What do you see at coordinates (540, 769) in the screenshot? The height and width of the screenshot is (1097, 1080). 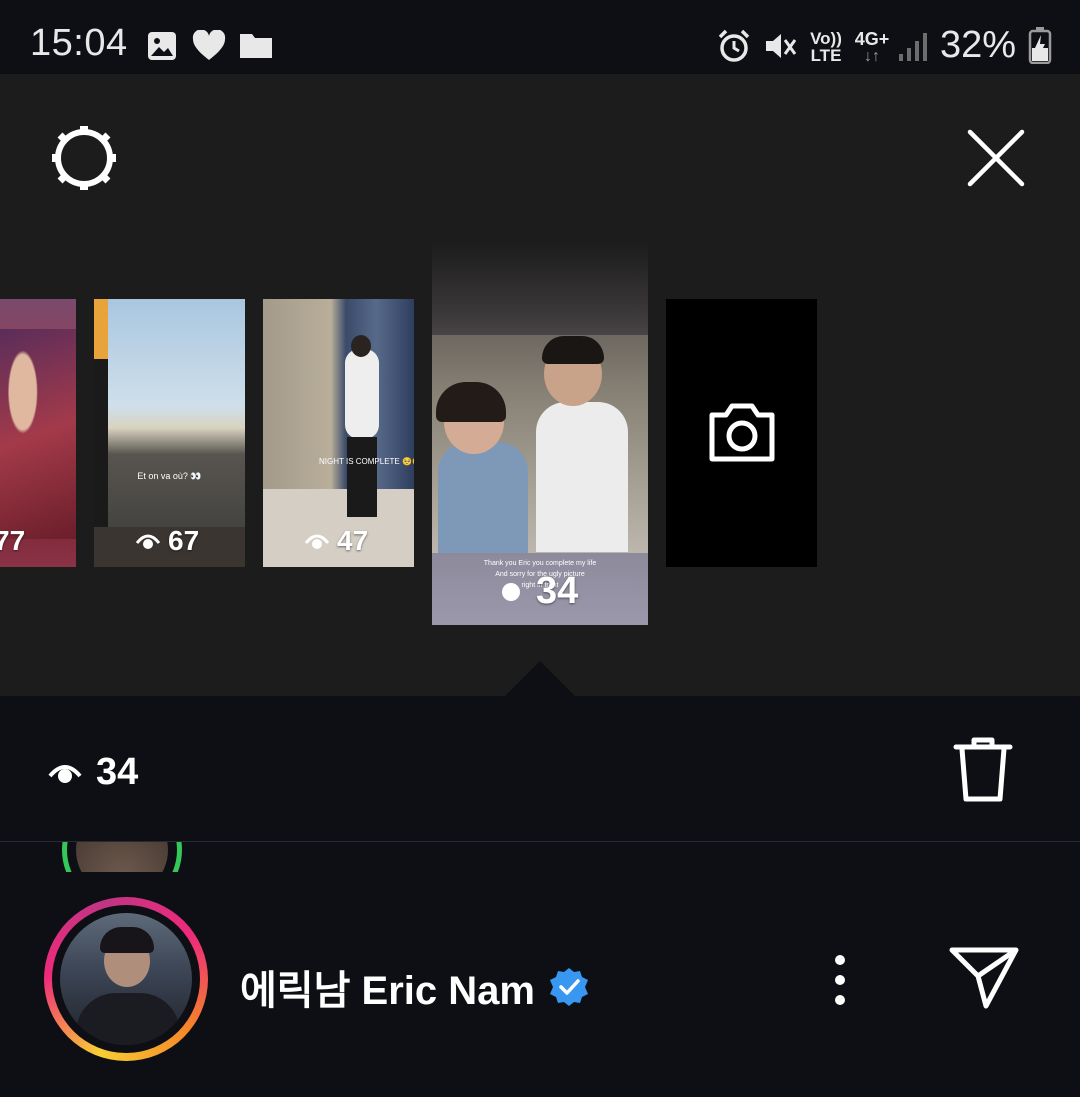 I see `viewers-bar: 34` at bounding box center [540, 769].